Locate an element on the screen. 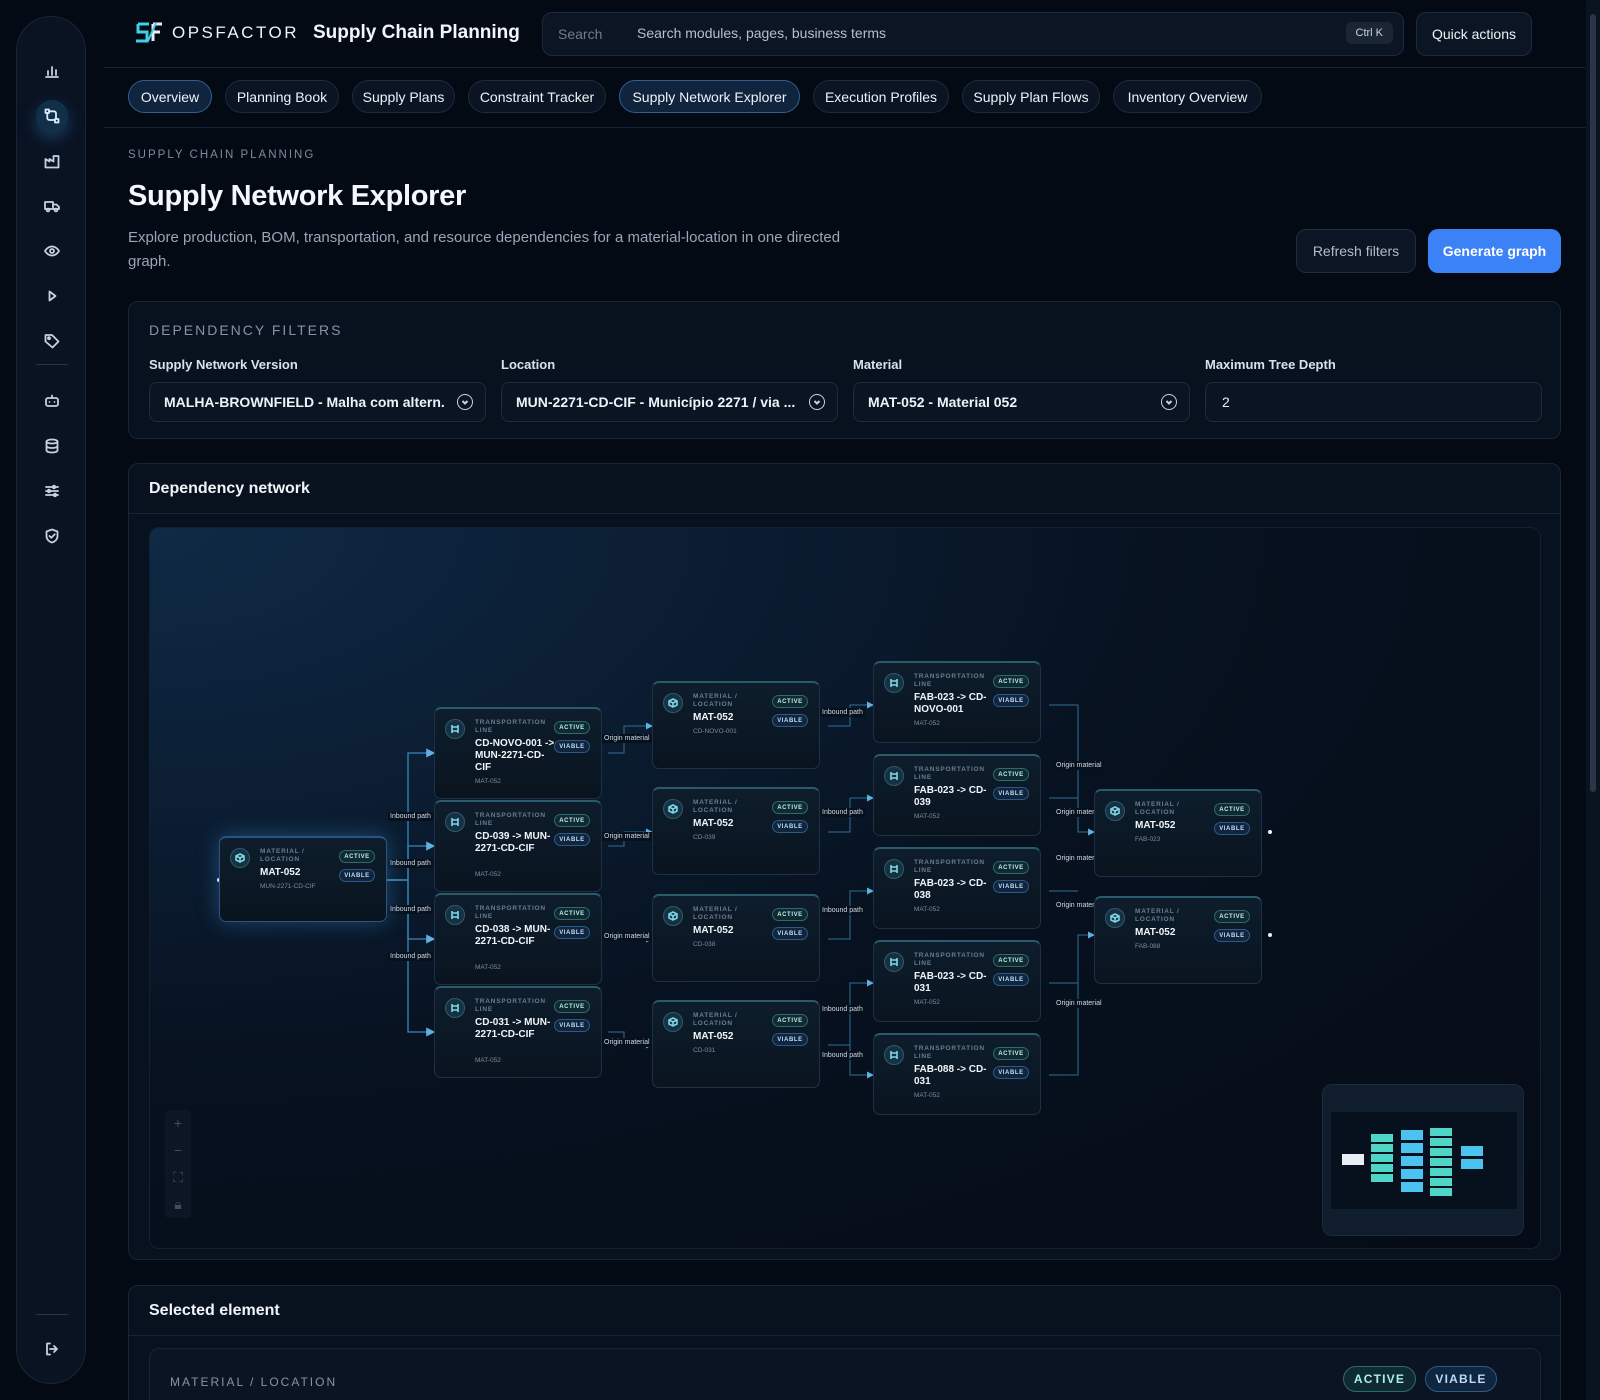  eye-icon is located at coordinates (52, 251).